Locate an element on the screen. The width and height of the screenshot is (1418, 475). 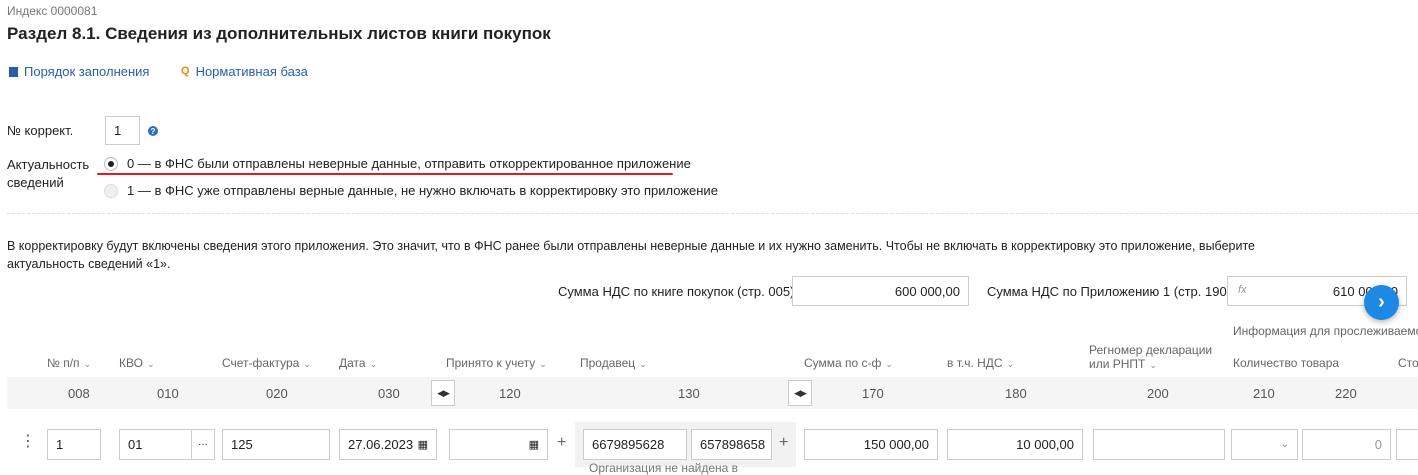
code-invoice: 020 is located at coordinates (277, 393).